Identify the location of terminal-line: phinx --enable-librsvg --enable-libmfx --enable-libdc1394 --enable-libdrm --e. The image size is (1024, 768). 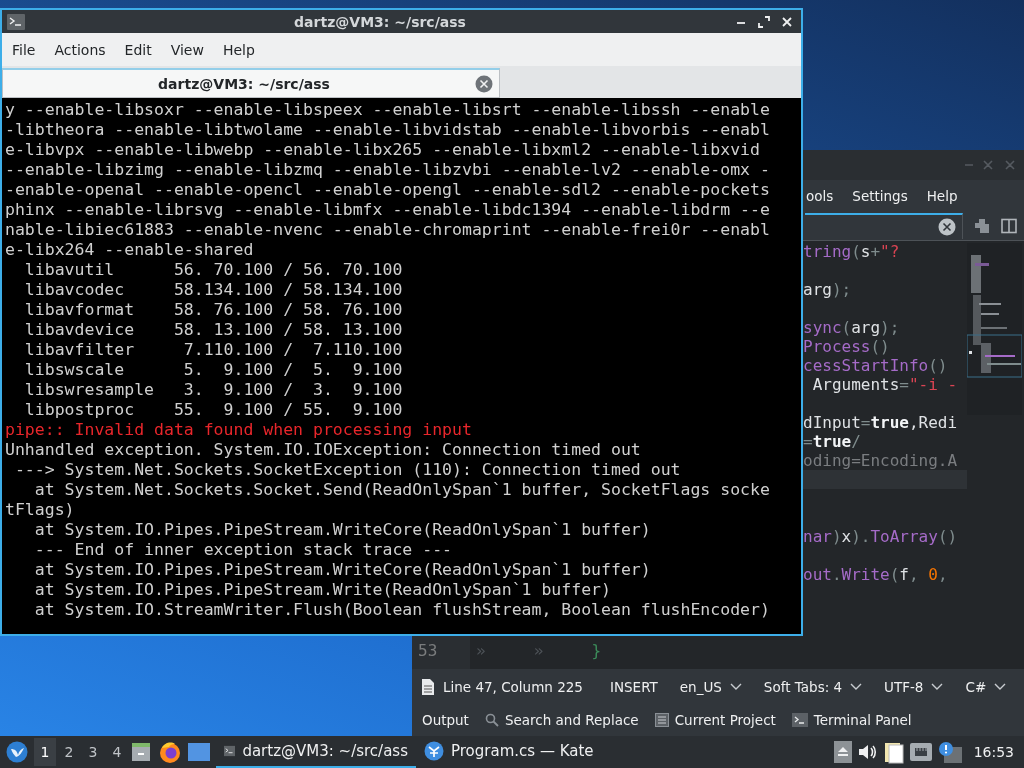
(388, 210).